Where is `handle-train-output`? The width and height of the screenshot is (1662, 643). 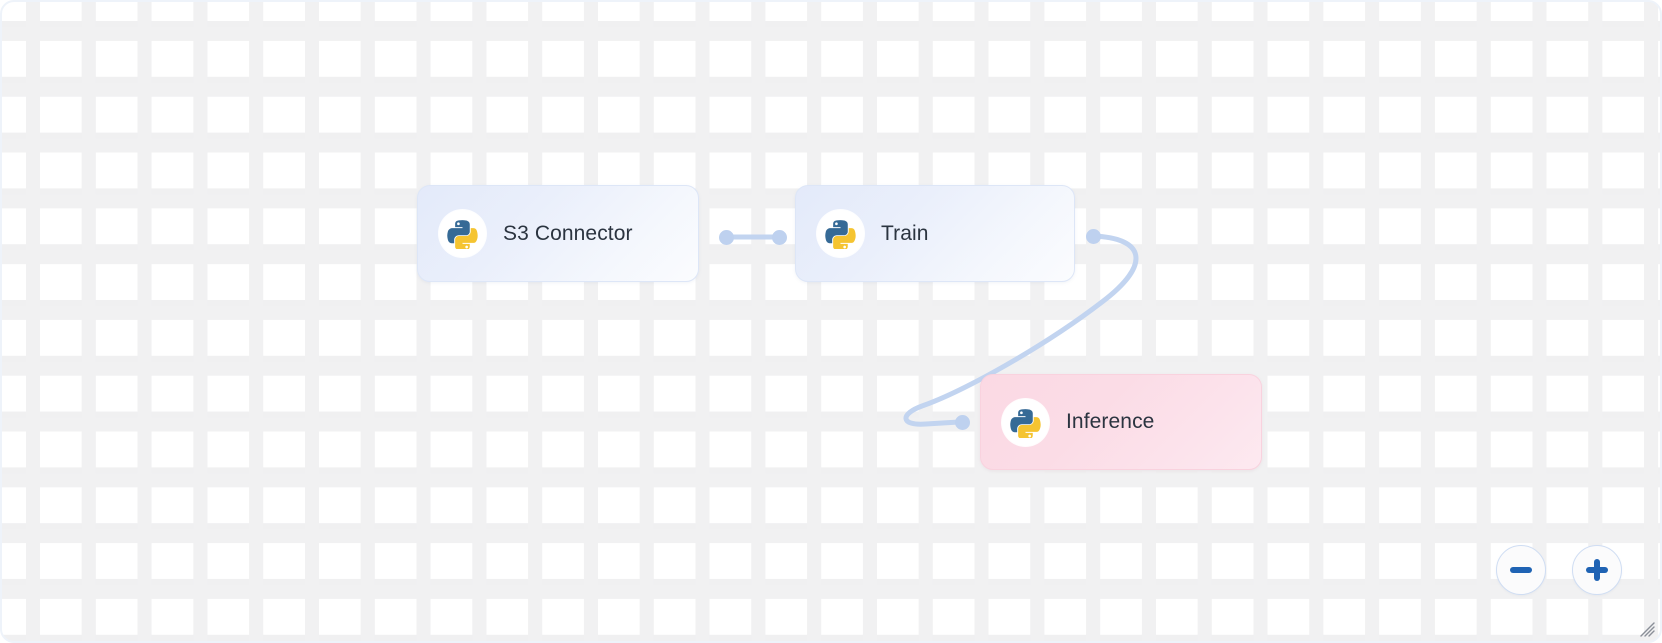 handle-train-output is located at coordinates (1093, 236).